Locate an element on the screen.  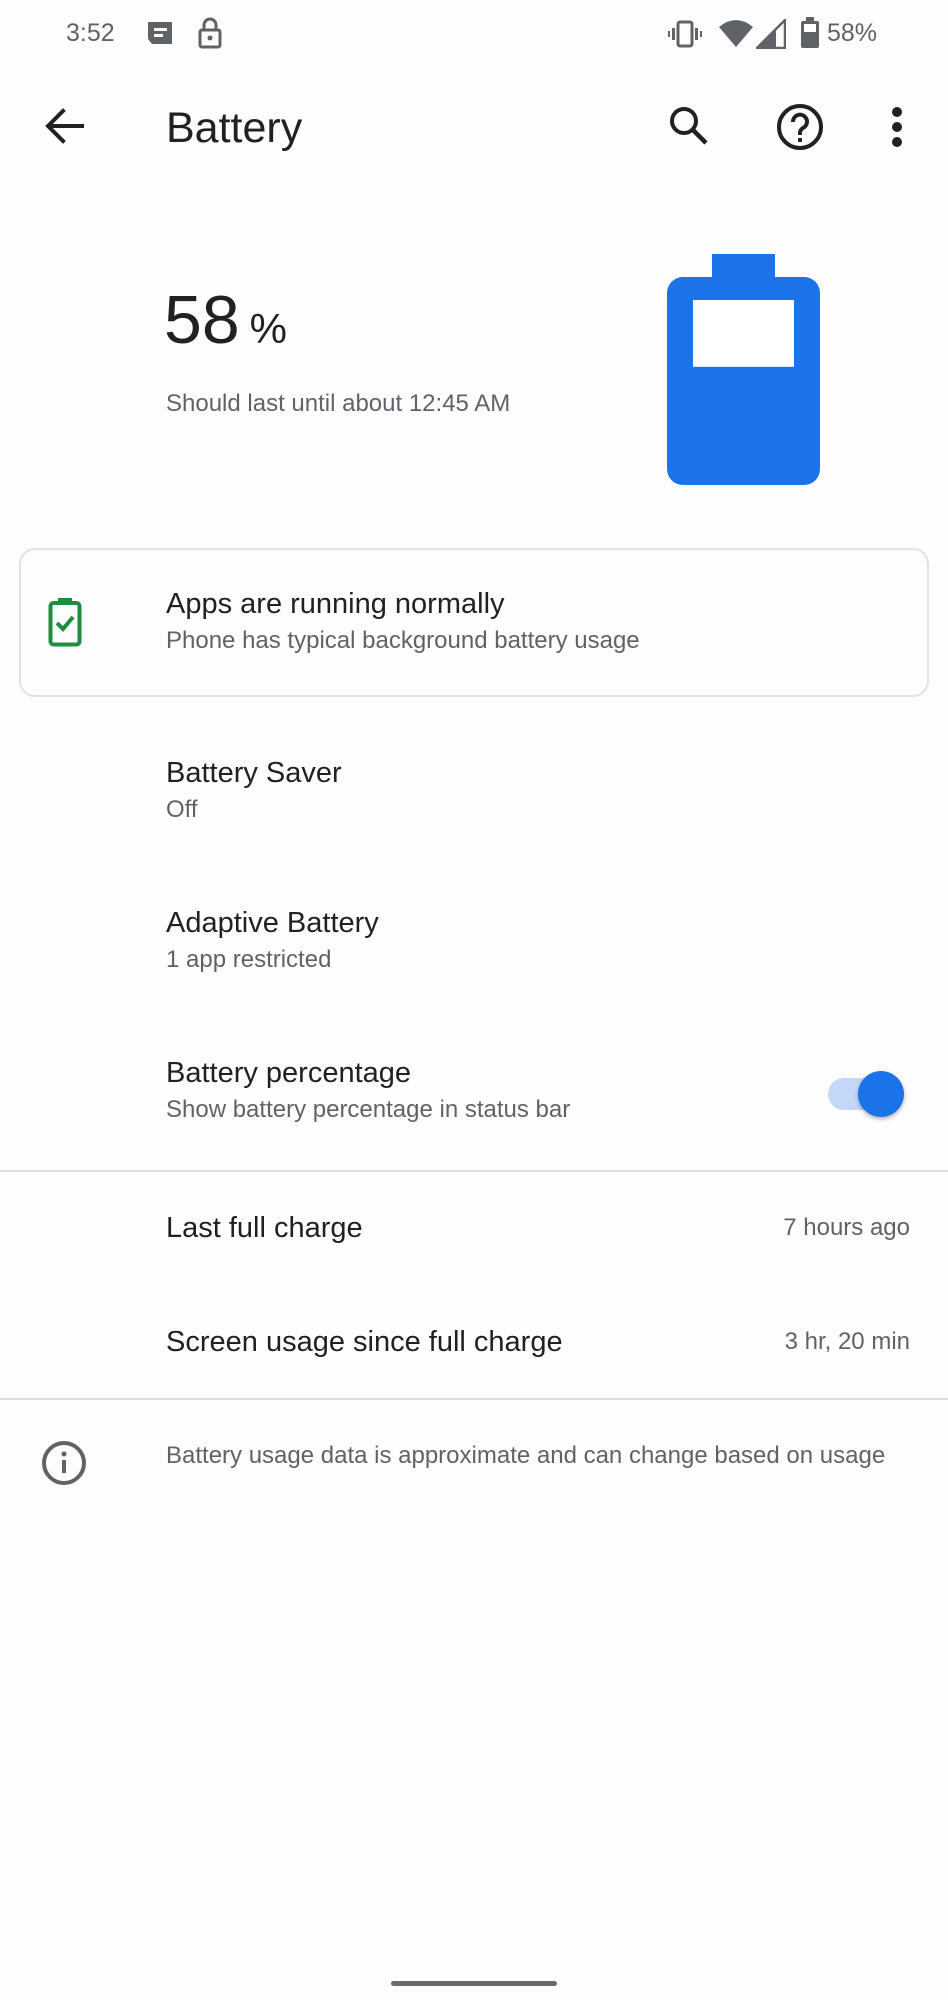
messages-notification-icon is located at coordinates (160, 36).